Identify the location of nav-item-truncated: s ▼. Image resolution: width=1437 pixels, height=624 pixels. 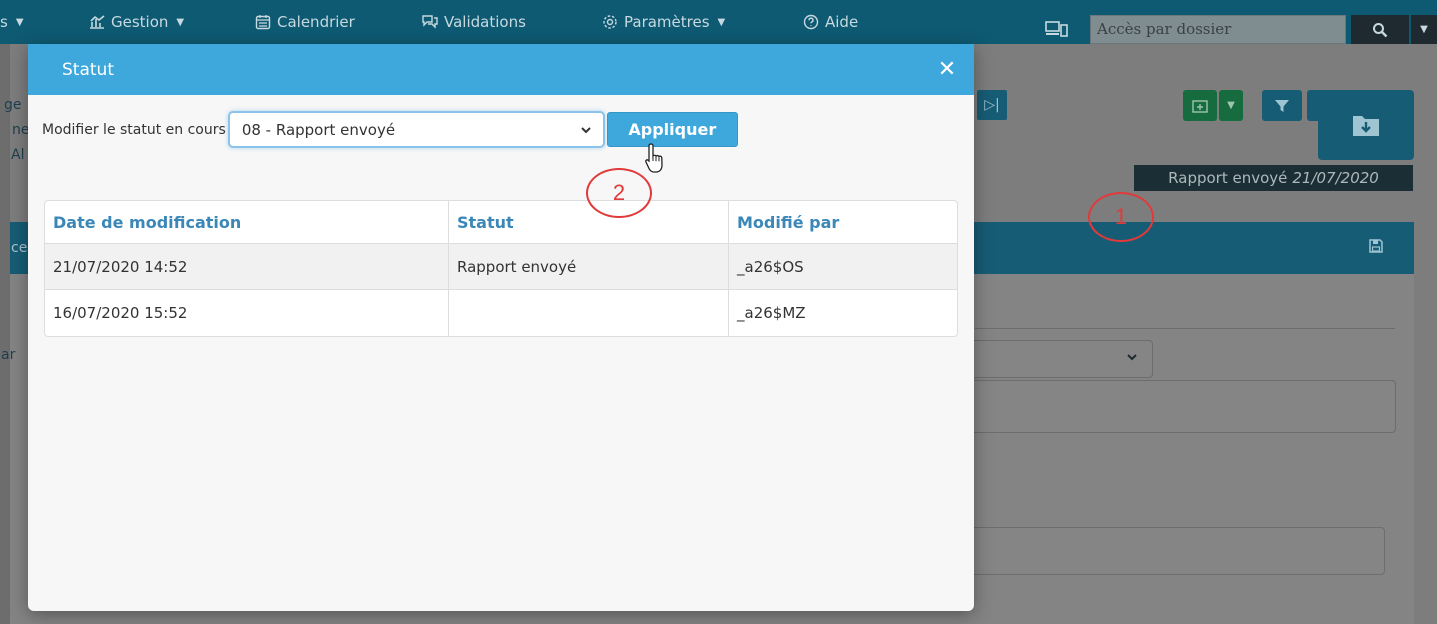
(12, 22).